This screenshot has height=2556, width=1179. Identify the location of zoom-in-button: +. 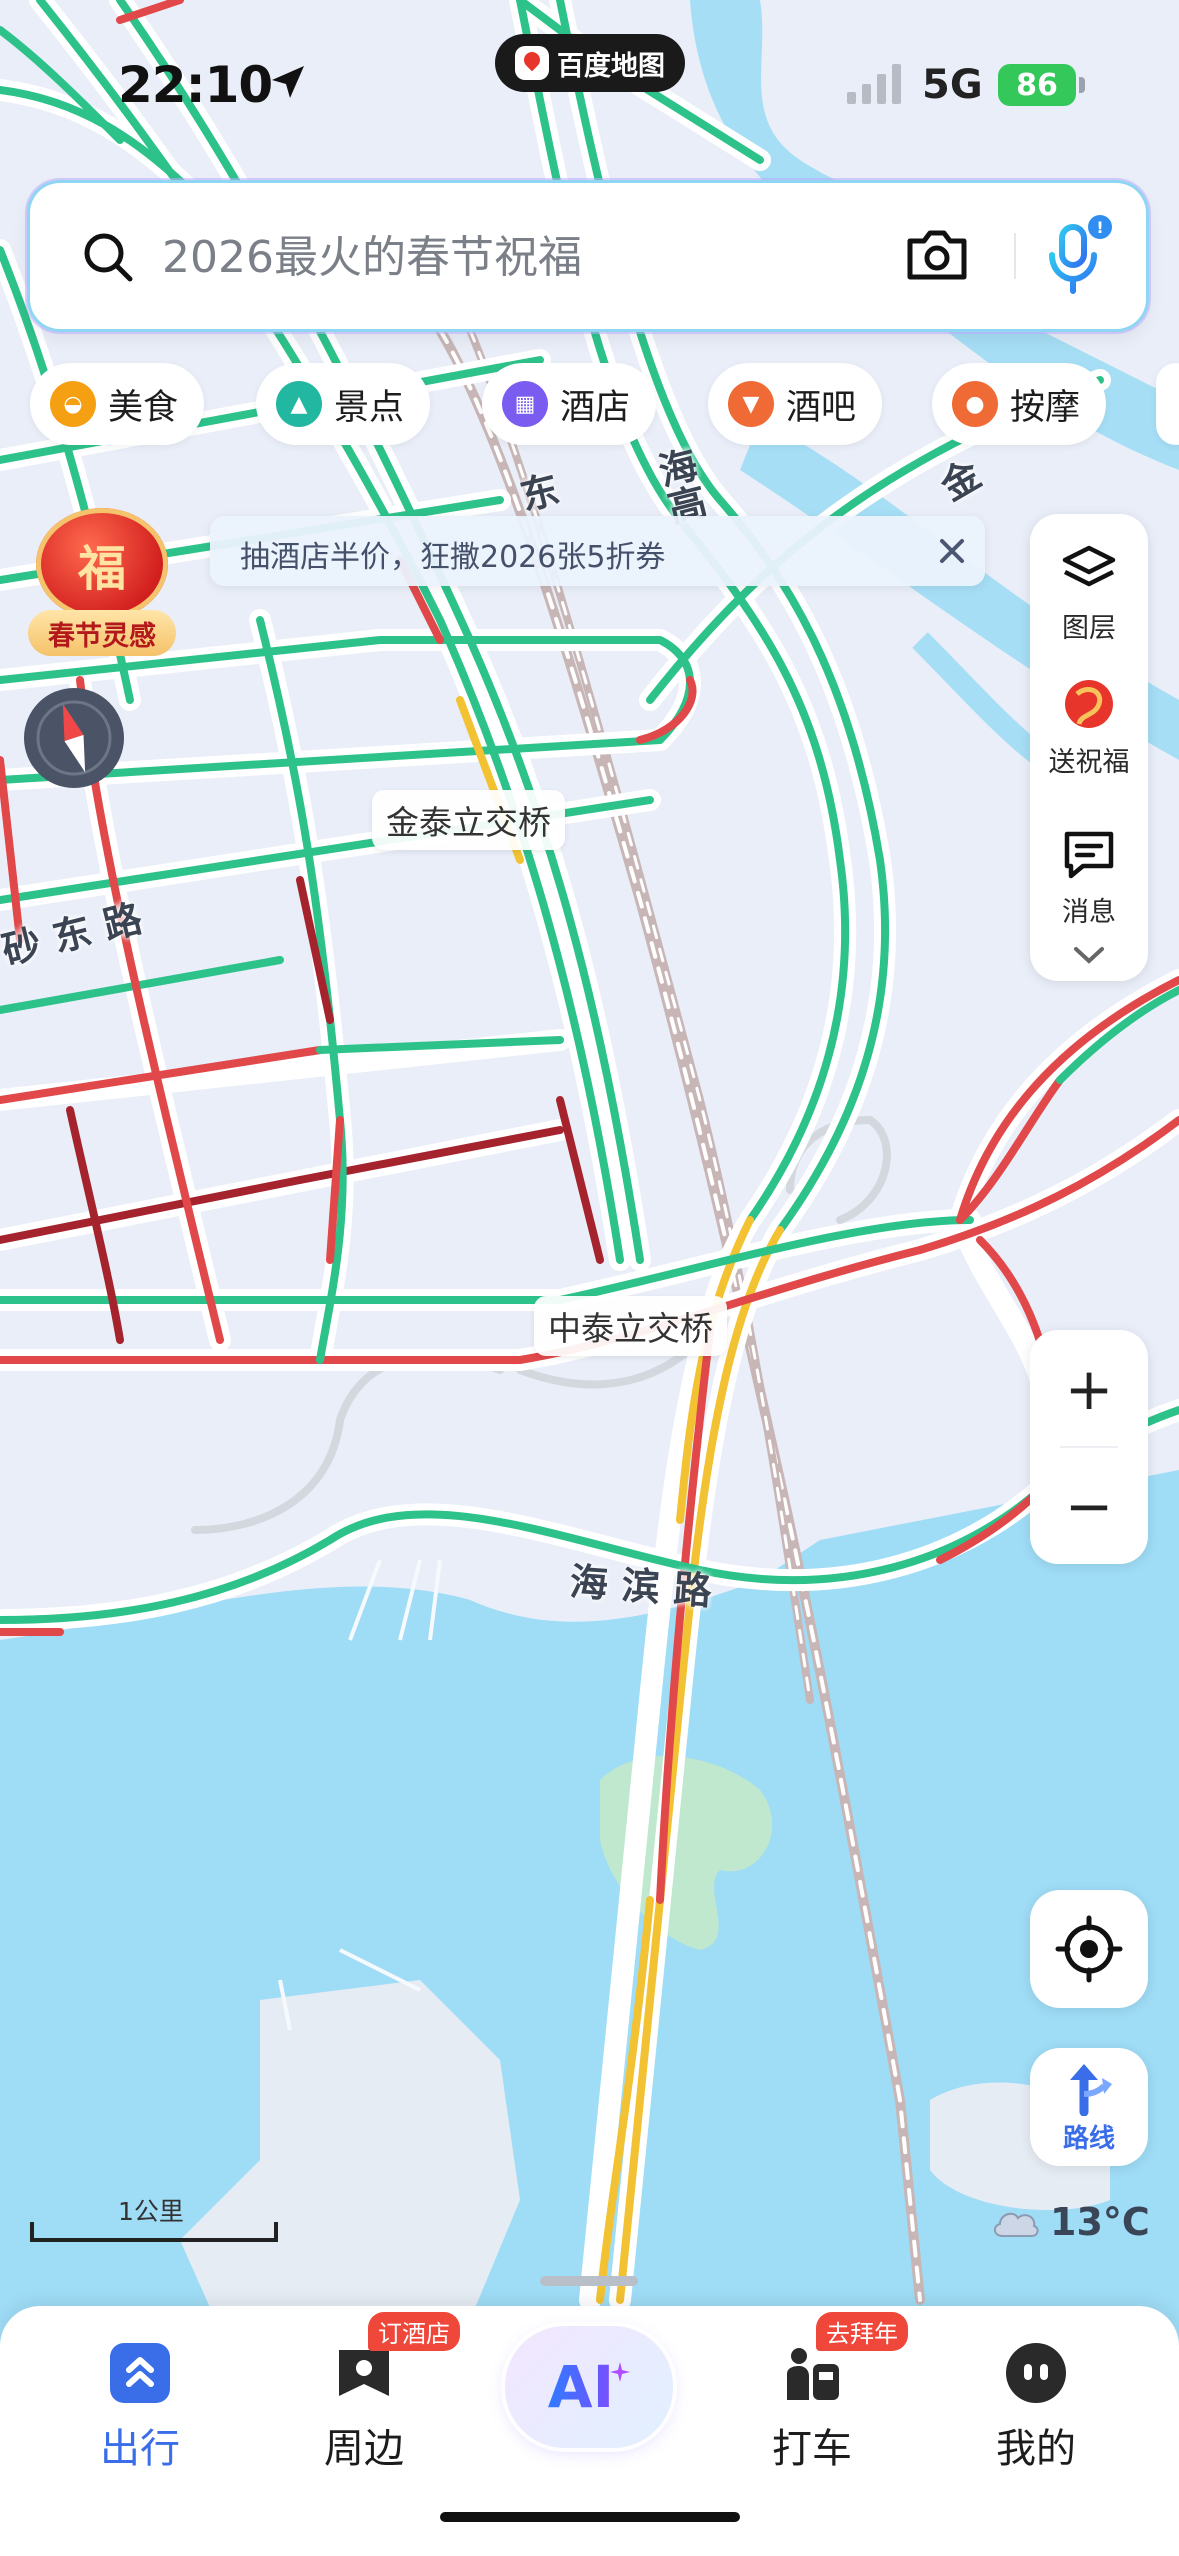
(1089, 1388).